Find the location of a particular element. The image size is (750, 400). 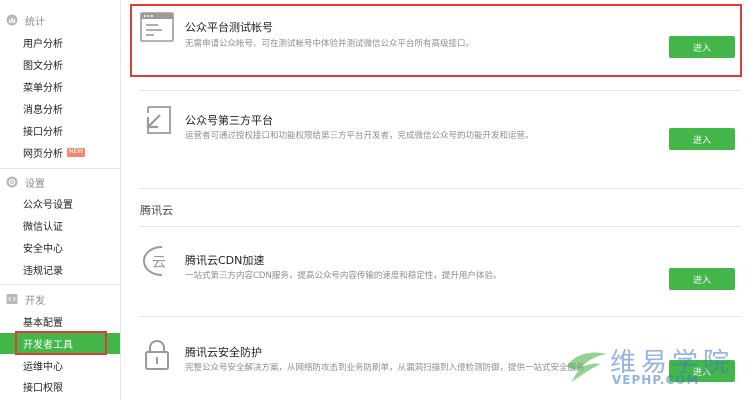

new-badge: NEW is located at coordinates (76, 152).